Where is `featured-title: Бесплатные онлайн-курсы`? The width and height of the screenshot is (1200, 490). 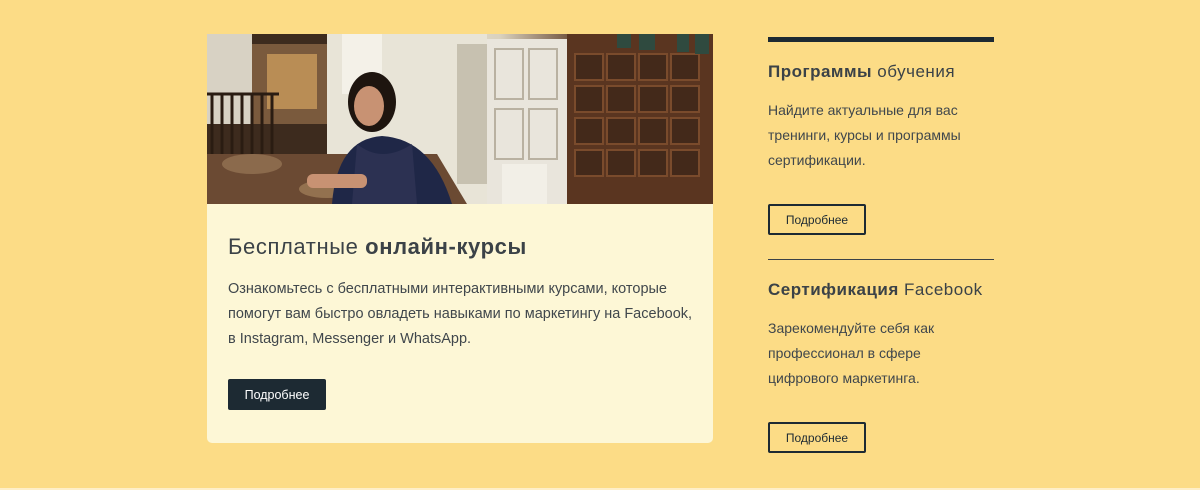 featured-title: Бесплатные онлайн-курсы is located at coordinates (460, 247).